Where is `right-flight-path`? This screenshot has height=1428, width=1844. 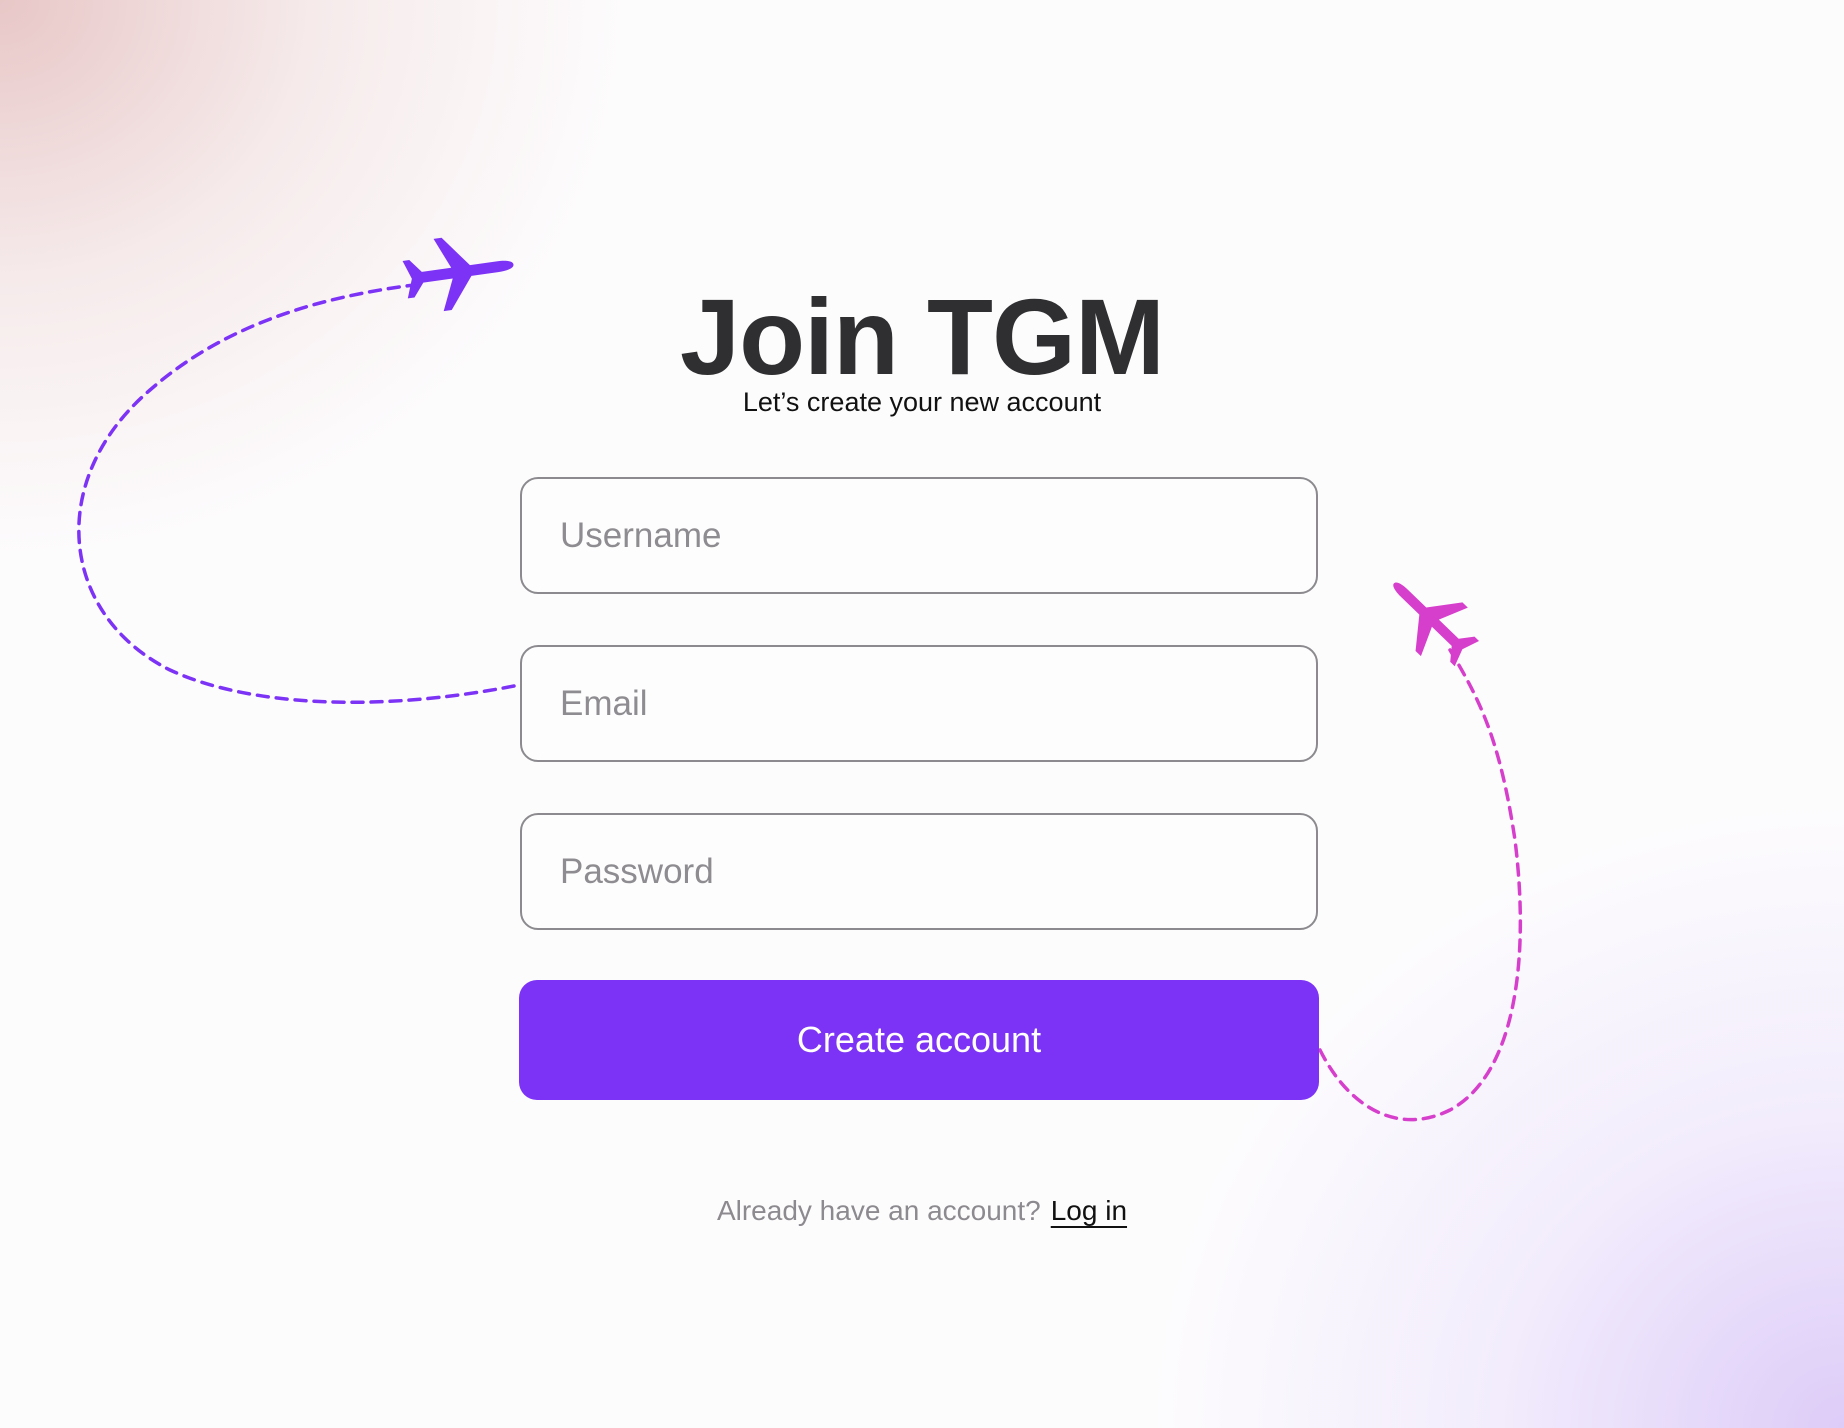 right-flight-path is located at coordinates (1420, 885).